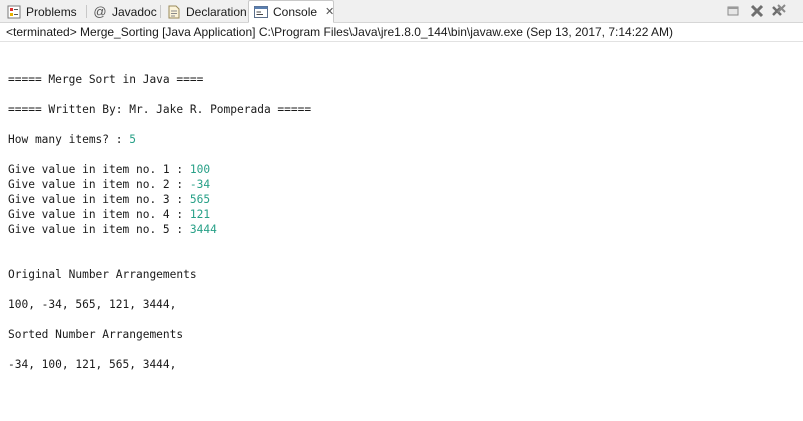 The width and height of the screenshot is (803, 421). I want to click on tab-problems: Problems, so click(44, 11).